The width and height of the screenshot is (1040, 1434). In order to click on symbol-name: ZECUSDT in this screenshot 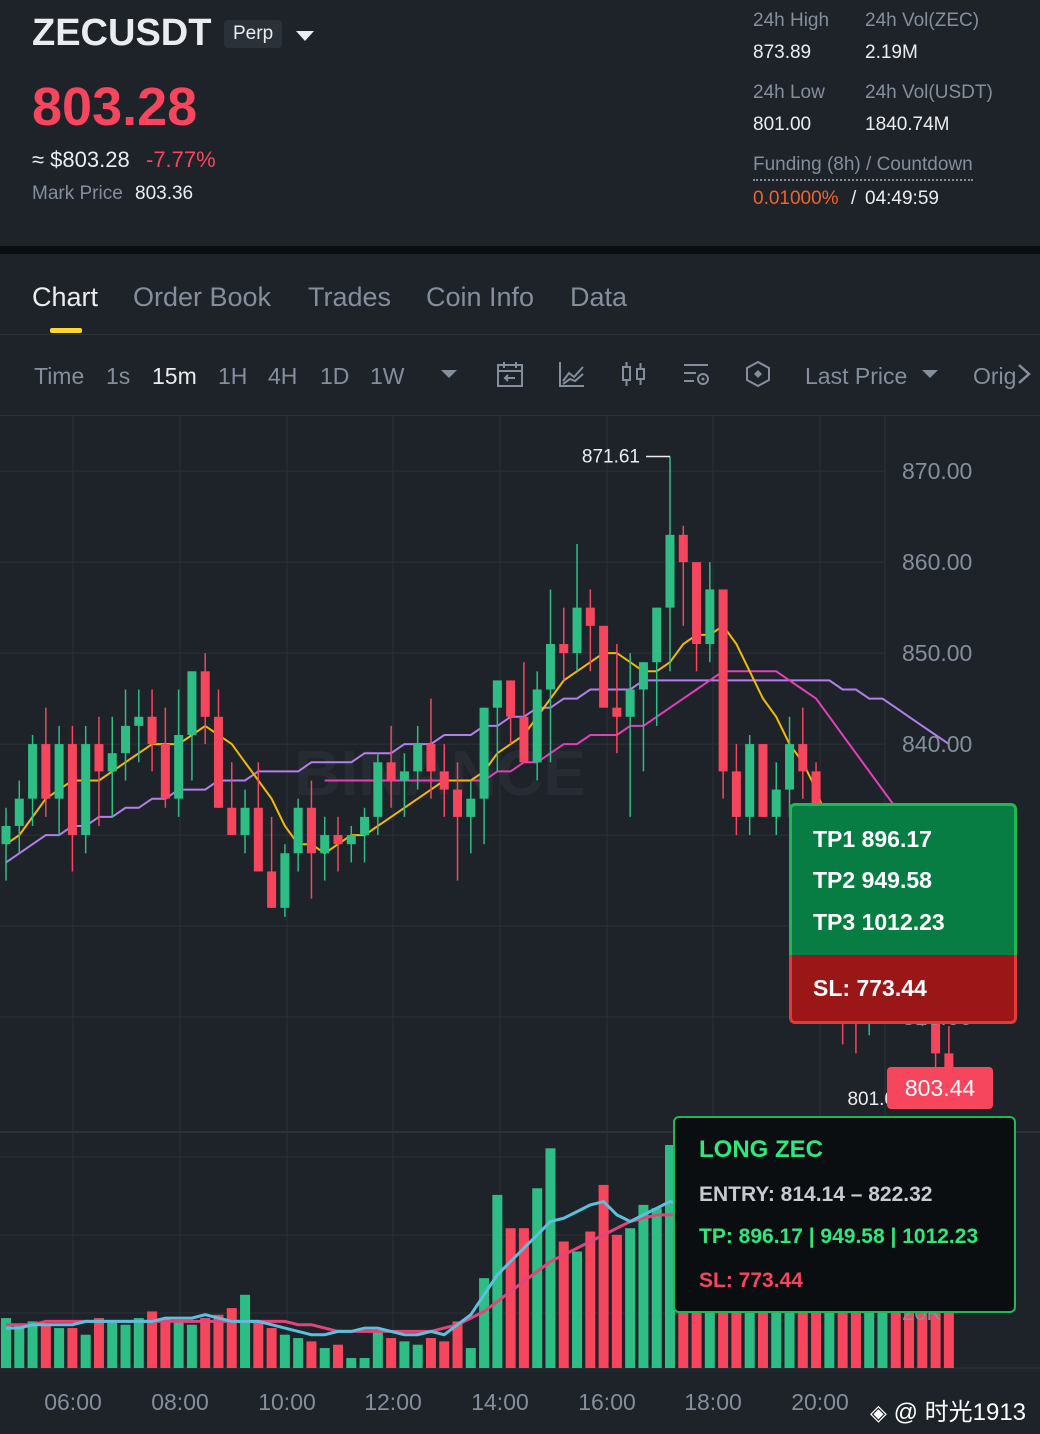, I will do `click(121, 33)`.